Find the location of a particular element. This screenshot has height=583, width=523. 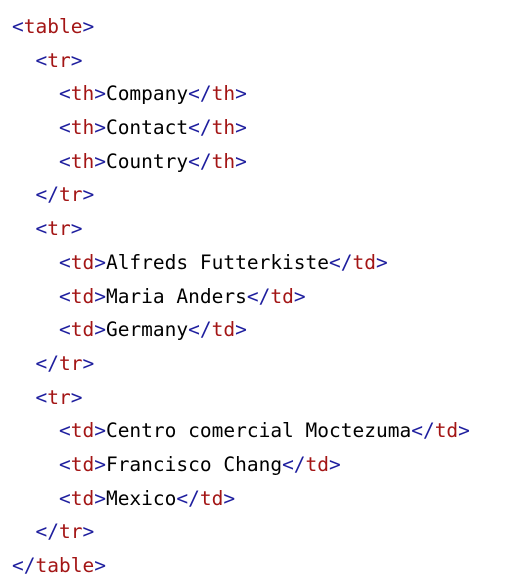

code-line: <th>Contact</th> is located at coordinates (267, 128).